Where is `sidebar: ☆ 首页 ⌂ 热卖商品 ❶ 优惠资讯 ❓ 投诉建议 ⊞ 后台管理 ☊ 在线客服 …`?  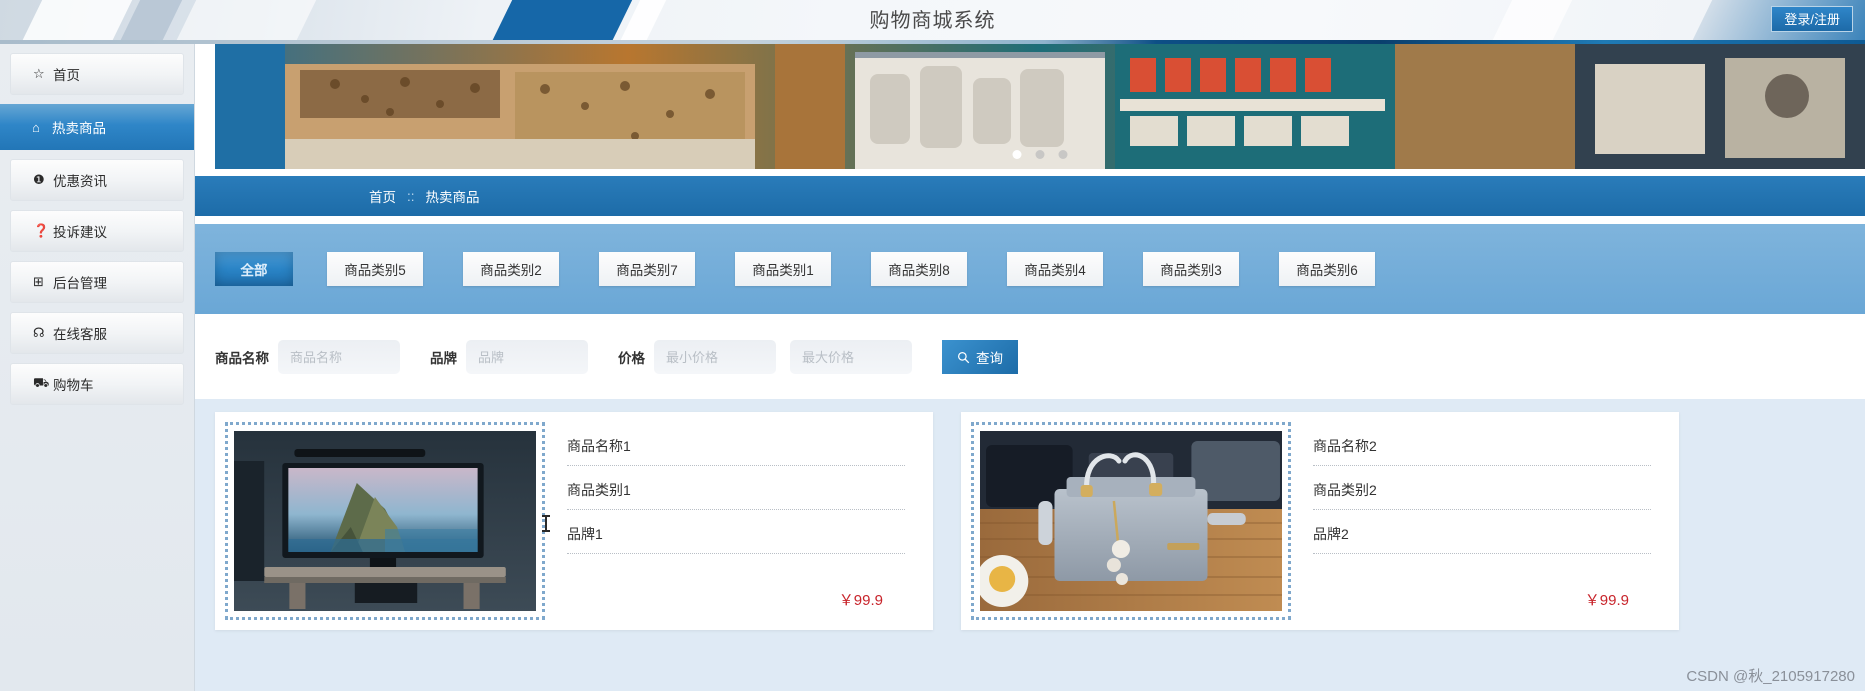 sidebar: ☆ 首页 ⌂ 热卖商品 ❶ 优惠资讯 ❓ 投诉建议 ⊞ 后台管理 ☊ 在线客服 … is located at coordinates (97, 367).